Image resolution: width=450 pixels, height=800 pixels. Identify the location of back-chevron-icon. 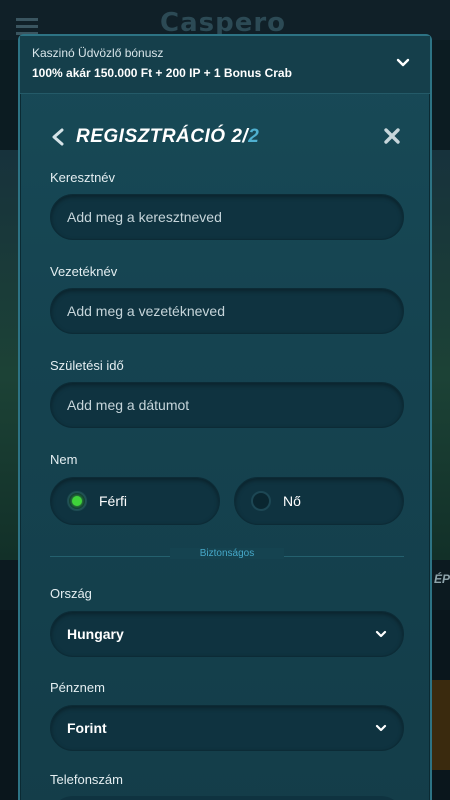
(58, 137).